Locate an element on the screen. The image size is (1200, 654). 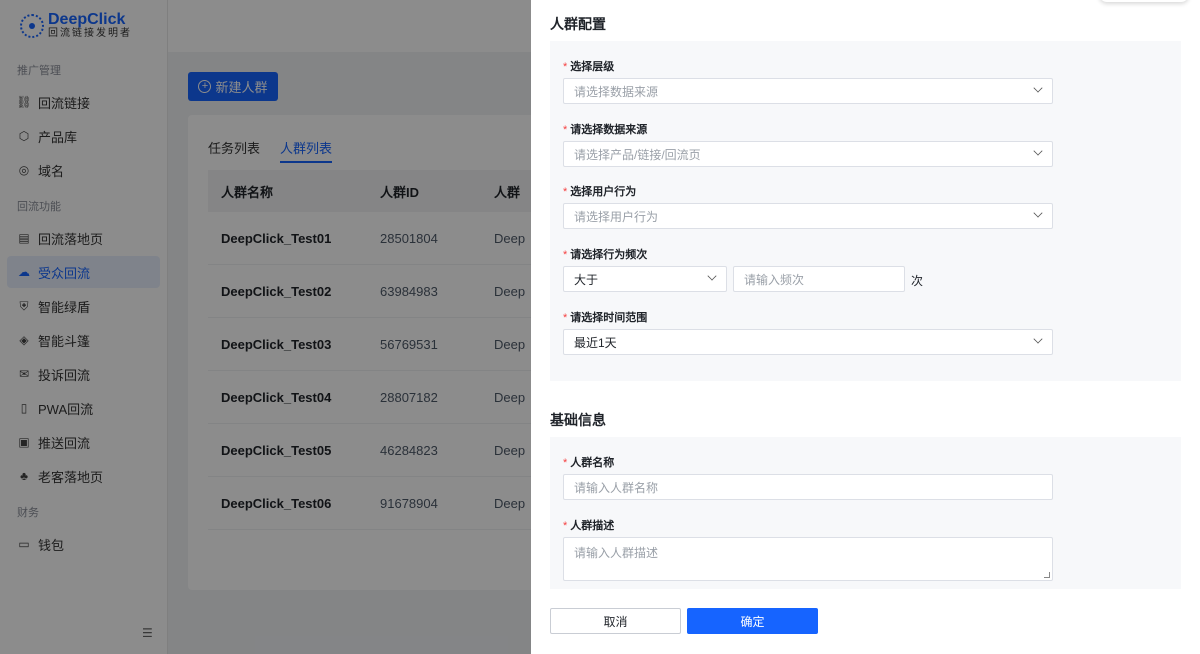
floating-header-edge is located at coordinates (1144, 1).